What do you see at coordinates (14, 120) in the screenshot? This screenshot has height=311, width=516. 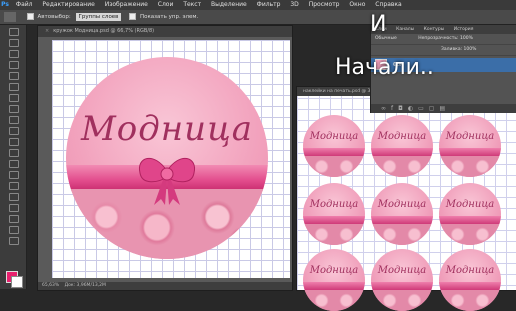 I see `clone-stamp-tool-icon` at bounding box center [14, 120].